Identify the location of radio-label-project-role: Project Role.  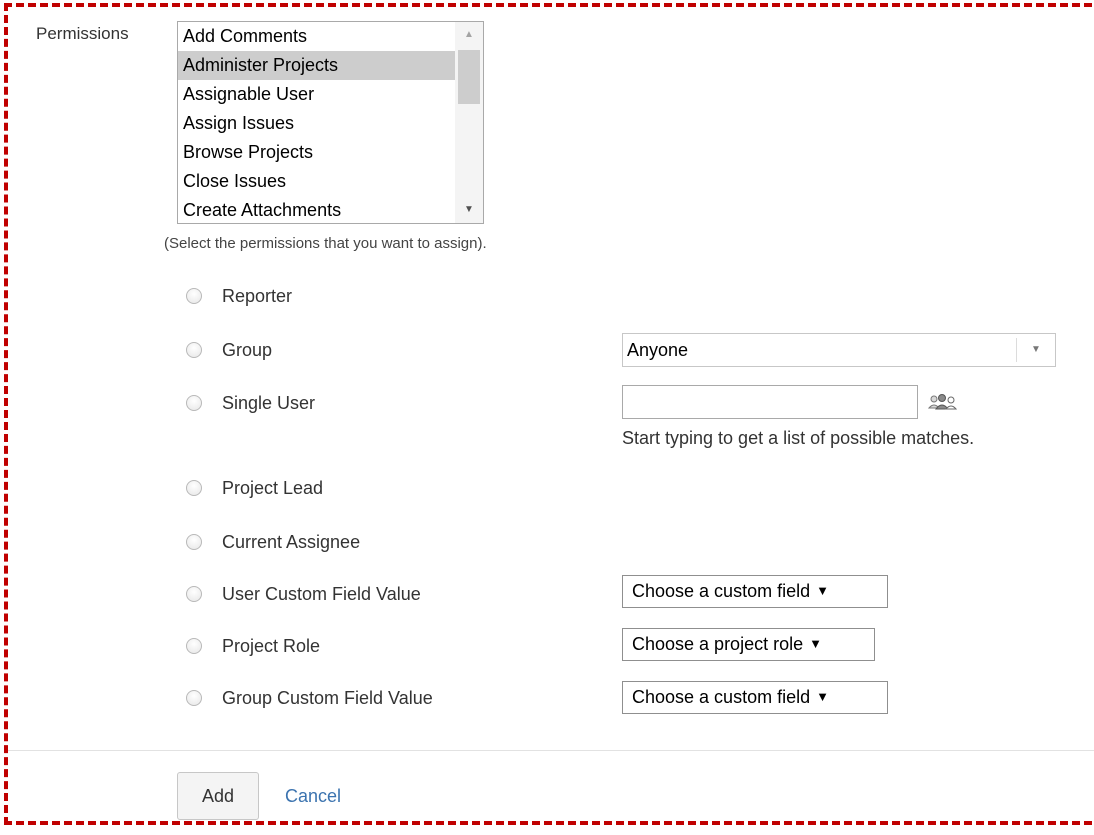
(271, 645).